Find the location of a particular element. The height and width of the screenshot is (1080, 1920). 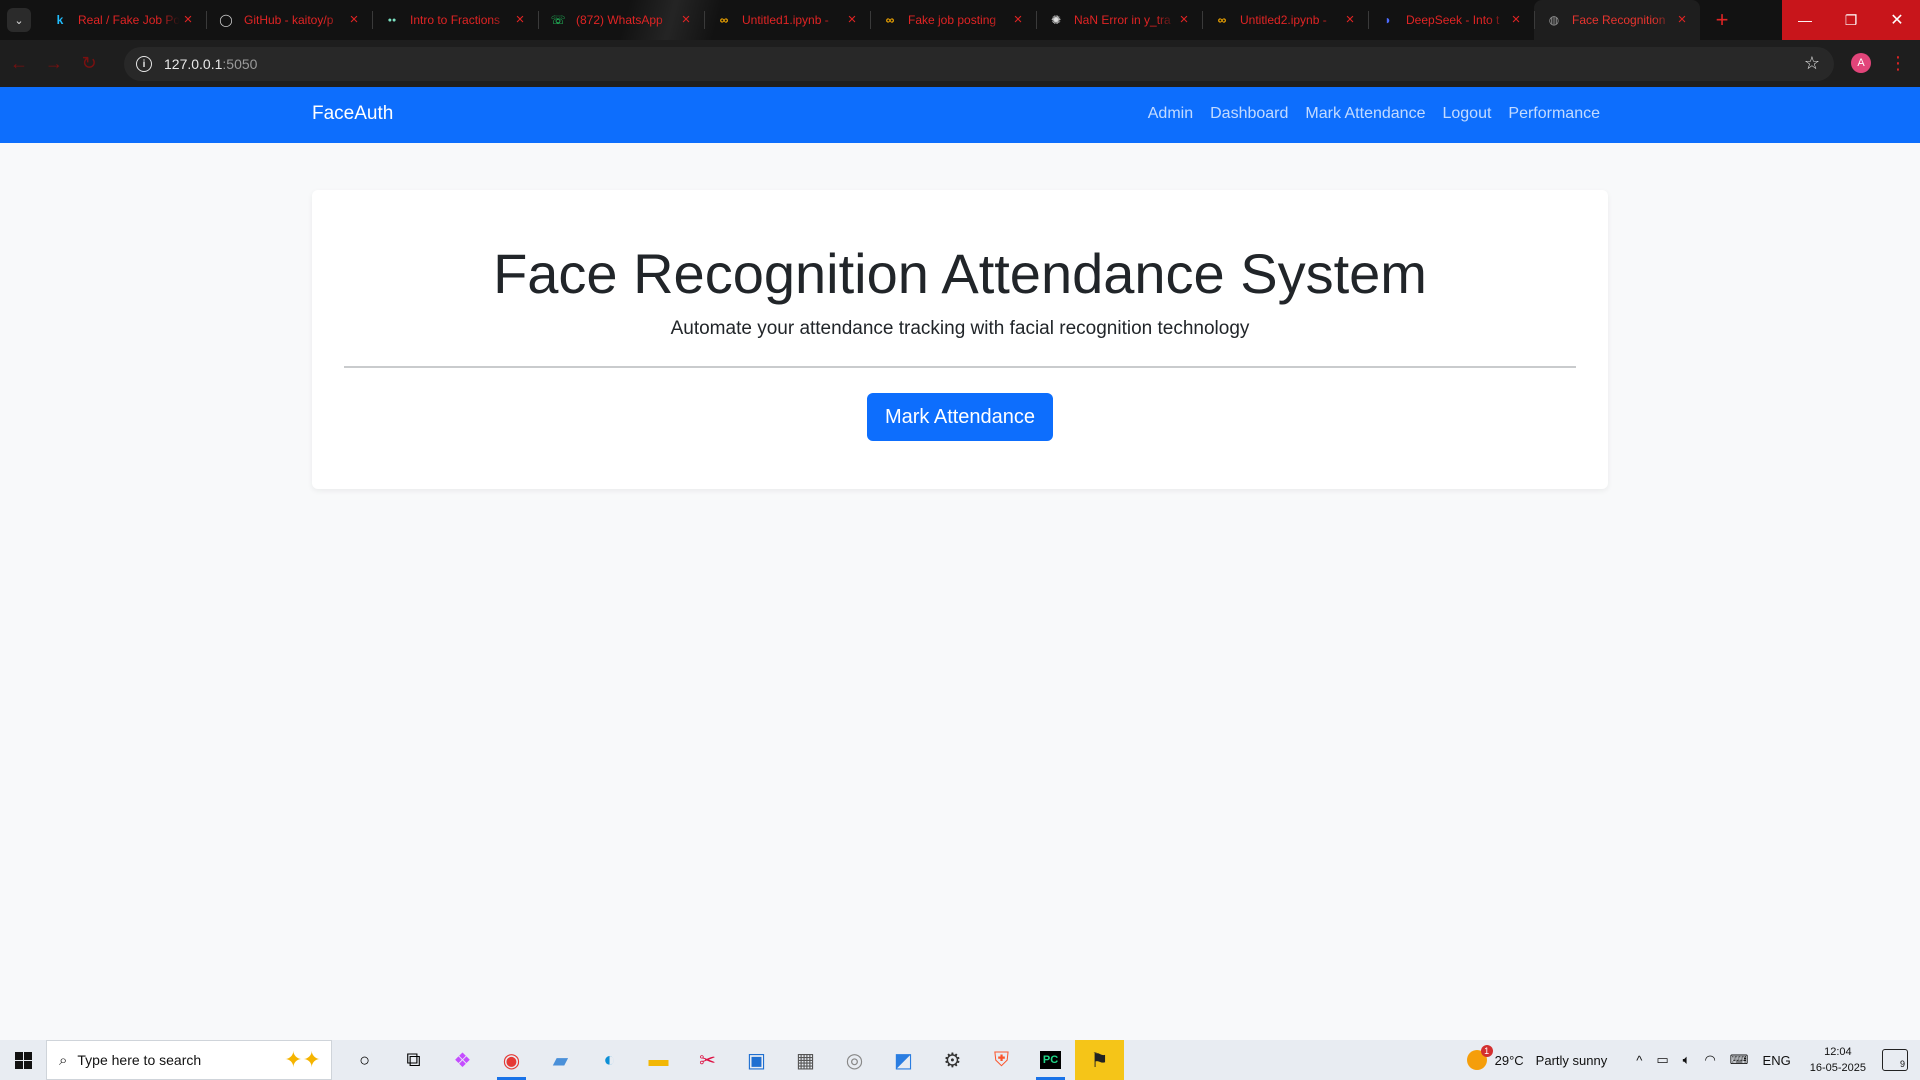

nav-link-performance: Performance is located at coordinates (1554, 114).